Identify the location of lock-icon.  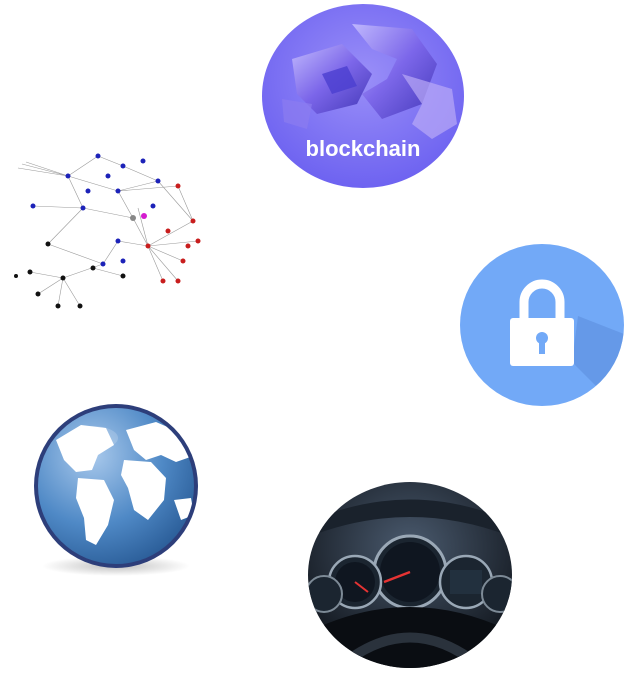
(542, 325).